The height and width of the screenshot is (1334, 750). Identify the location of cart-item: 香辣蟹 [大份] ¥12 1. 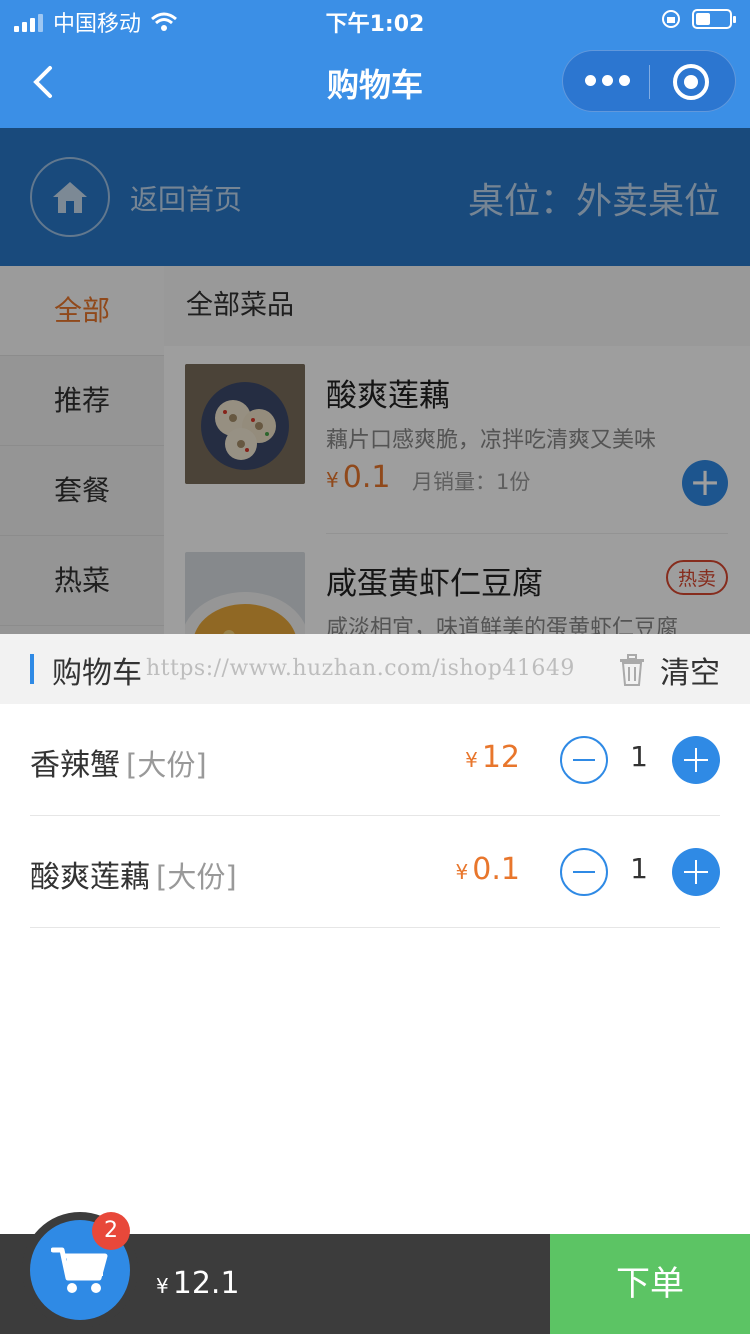
(375, 760).